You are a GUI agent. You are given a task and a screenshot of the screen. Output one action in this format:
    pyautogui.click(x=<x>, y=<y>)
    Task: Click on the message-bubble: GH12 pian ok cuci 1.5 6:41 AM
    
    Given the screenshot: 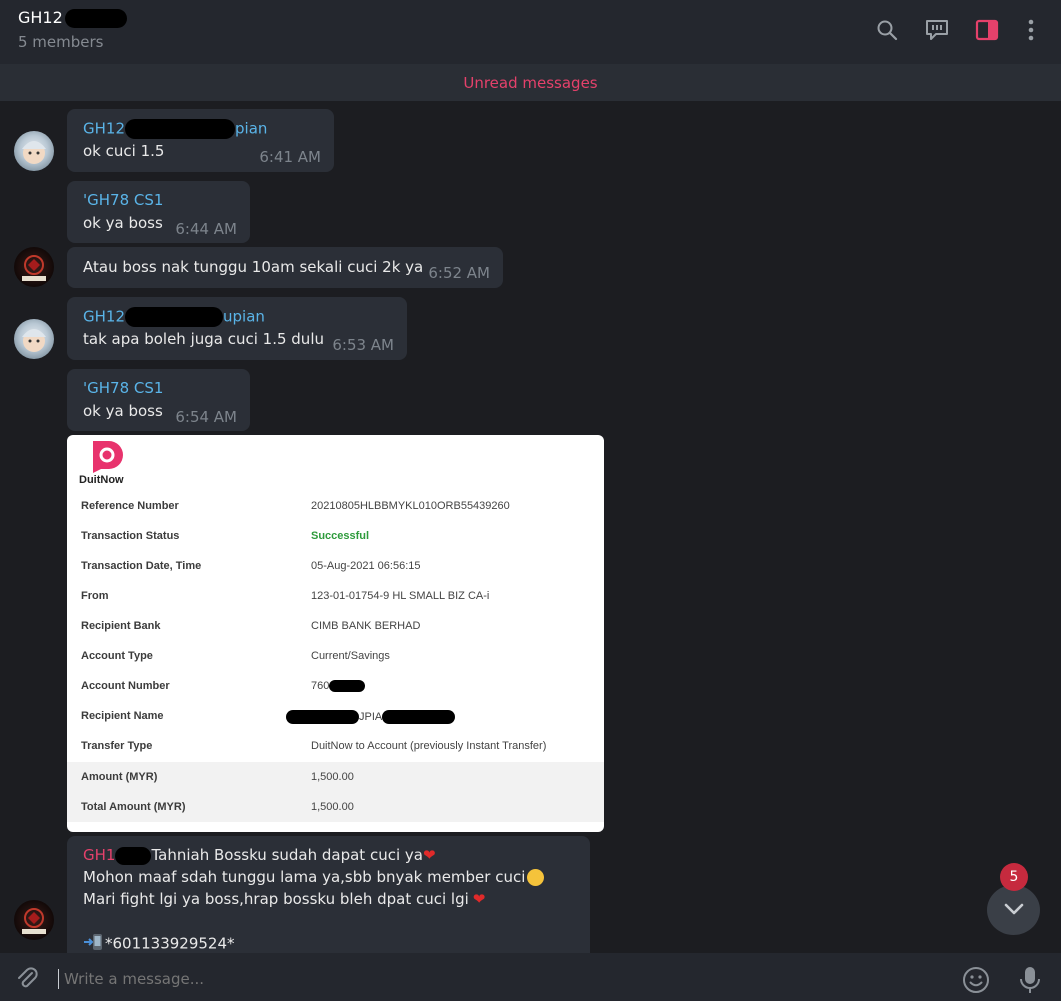 What is the action you would take?
    pyautogui.click(x=200, y=140)
    